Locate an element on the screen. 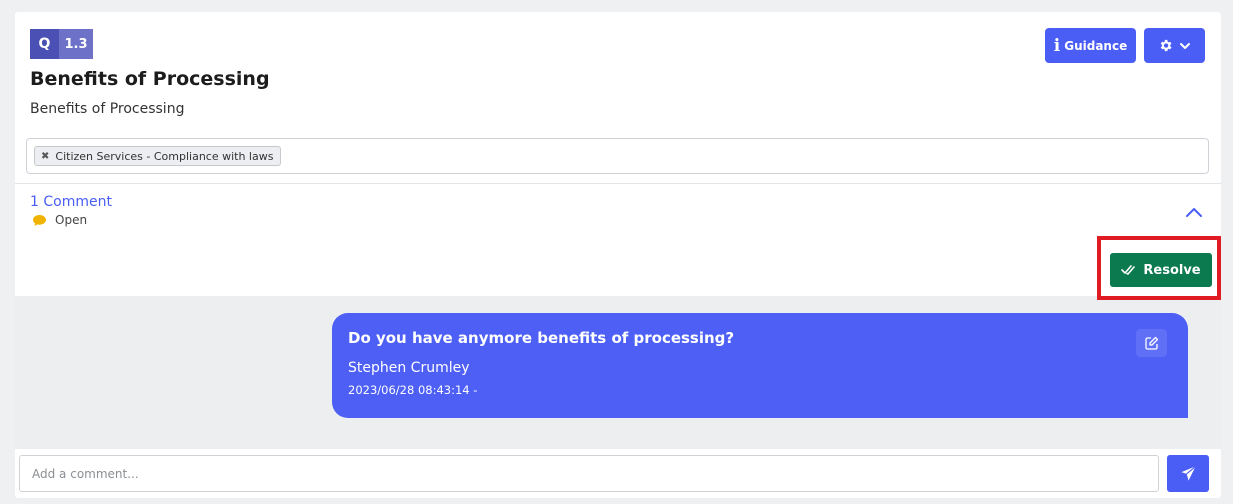  edit-icon is located at coordinates (1151, 343).